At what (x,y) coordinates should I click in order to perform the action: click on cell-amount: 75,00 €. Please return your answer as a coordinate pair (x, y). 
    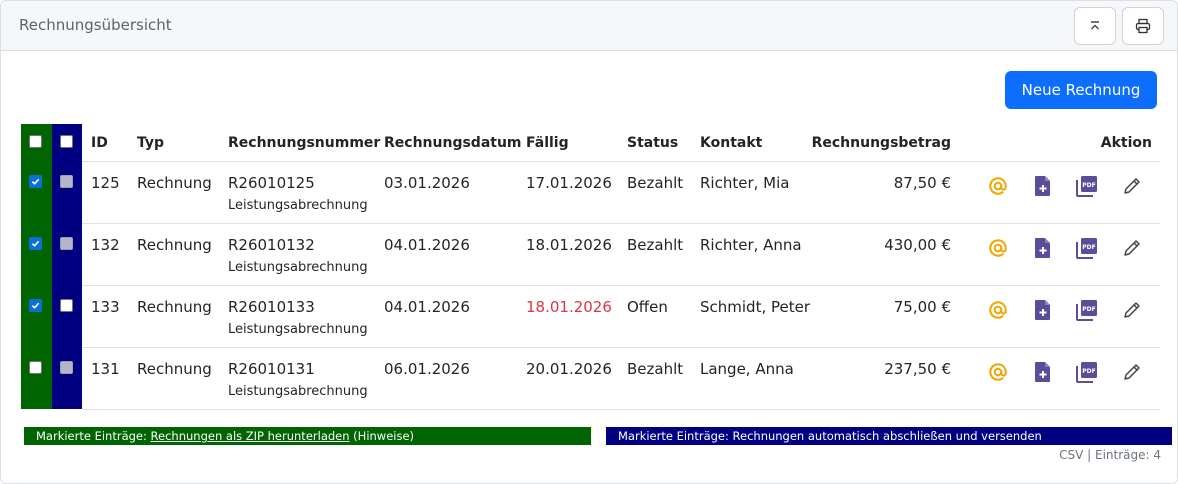
    Looking at the image, I should click on (922, 307).